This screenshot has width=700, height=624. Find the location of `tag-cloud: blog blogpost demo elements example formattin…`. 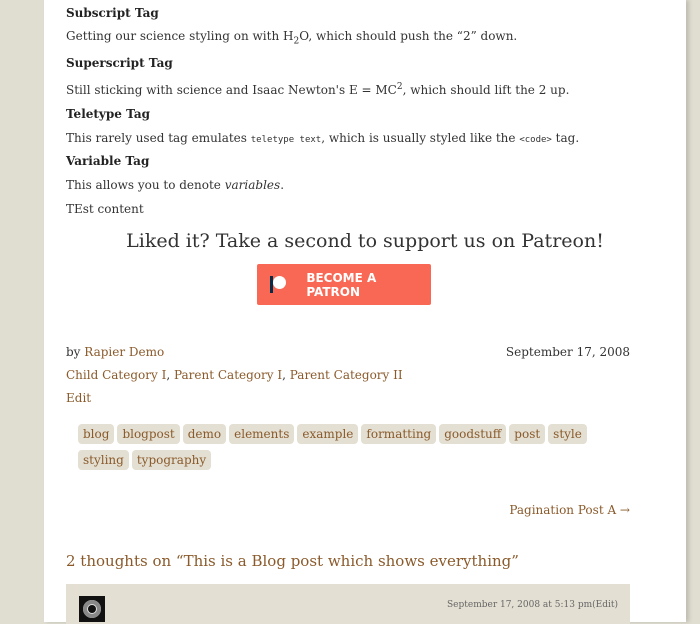

tag-cloud: blog blogpost demo elements example formattin… is located at coordinates (358, 449).